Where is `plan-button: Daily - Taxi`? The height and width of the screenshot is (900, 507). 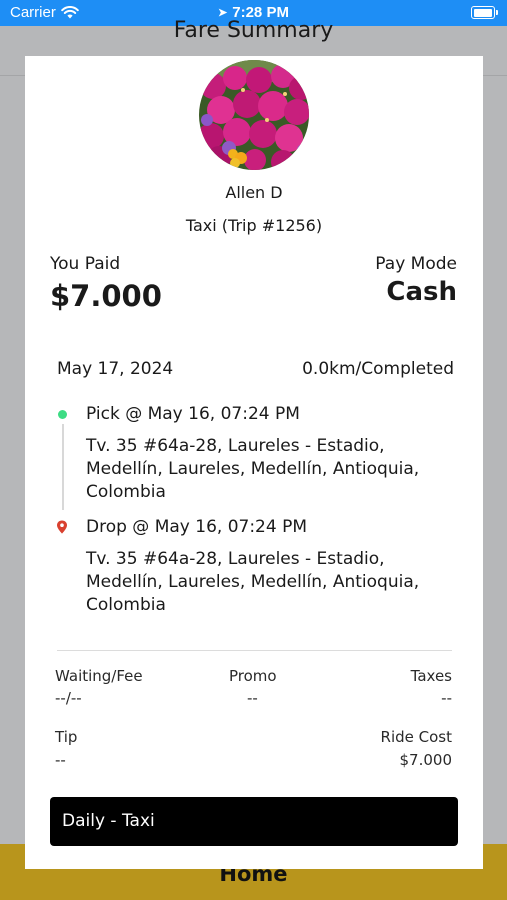 plan-button: Daily - Taxi is located at coordinates (254, 821).